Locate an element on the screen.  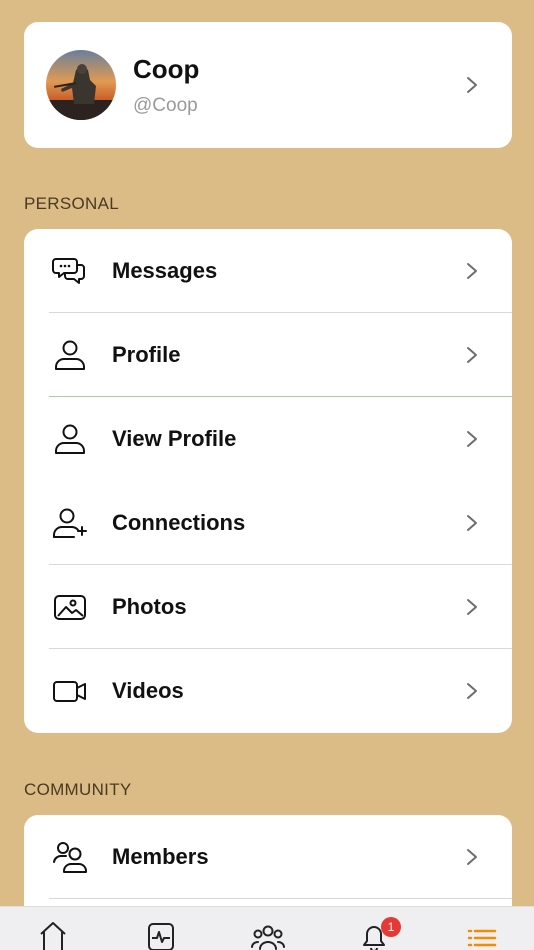
menu-item-label: Photos is located at coordinates (149, 606).